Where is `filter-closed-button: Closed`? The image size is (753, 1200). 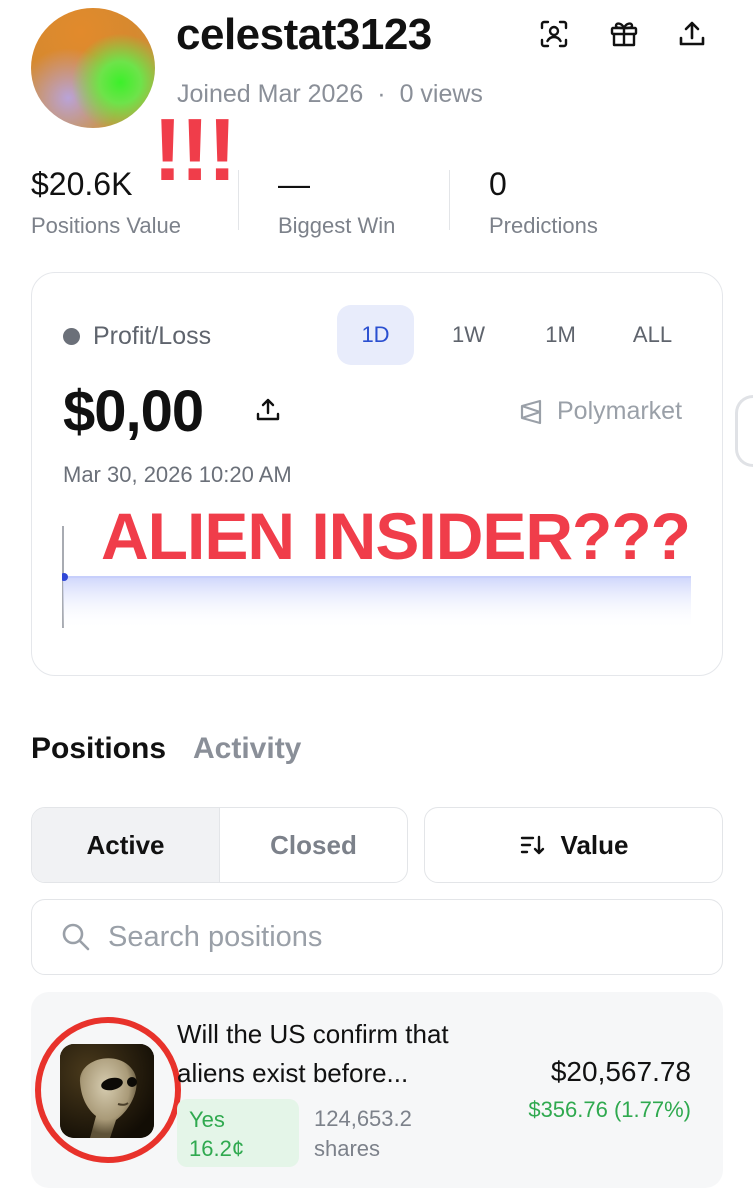 filter-closed-button: Closed is located at coordinates (313, 845).